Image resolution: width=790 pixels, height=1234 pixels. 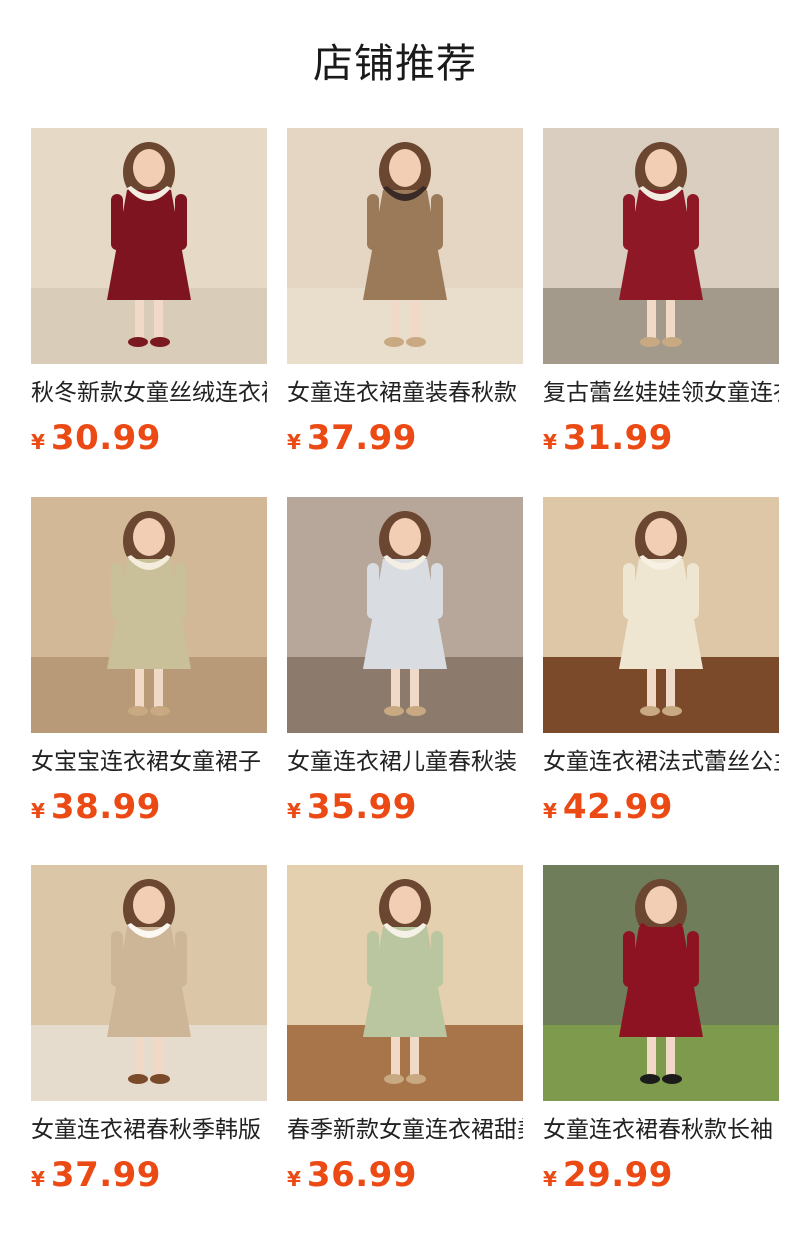 I want to click on product-name: 女童连衣裙春秋季韩版, so click(x=149, y=1130).